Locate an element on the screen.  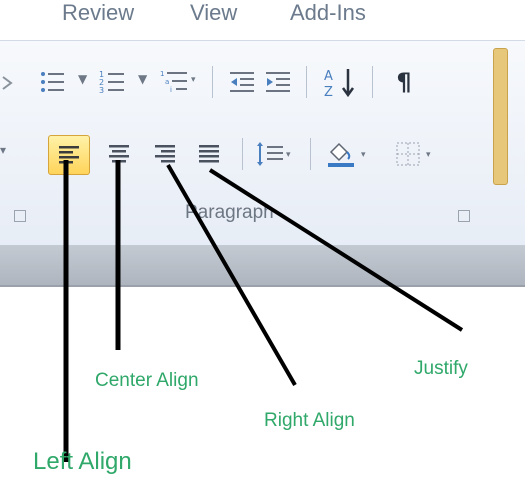
justify-caption: Justify is located at coordinates (441, 368).